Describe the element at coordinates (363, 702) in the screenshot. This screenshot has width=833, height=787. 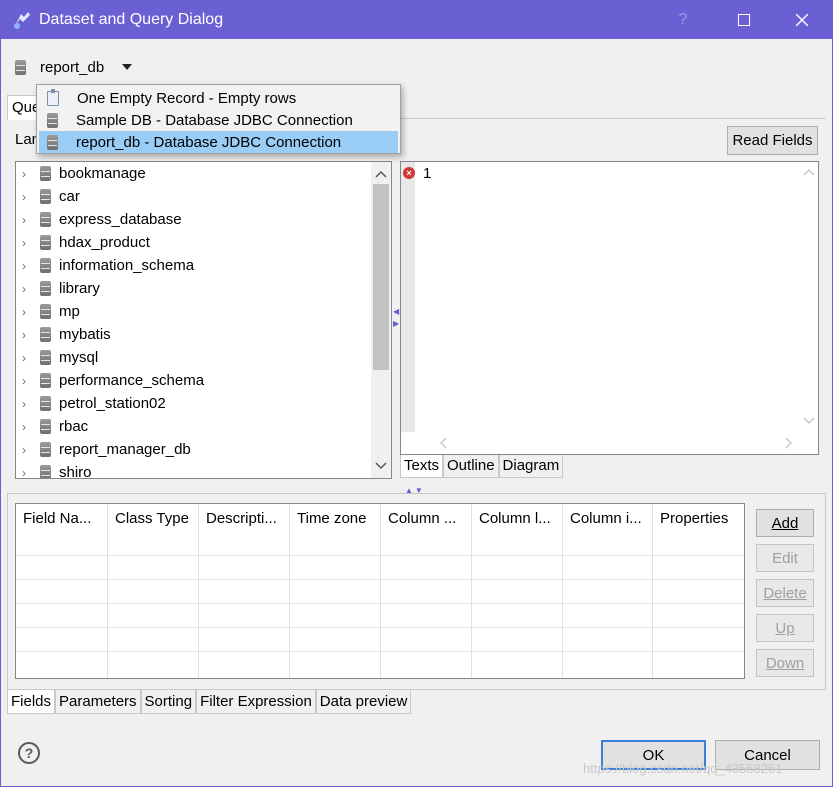
I see `tab-data-preview: Data preview` at that location.